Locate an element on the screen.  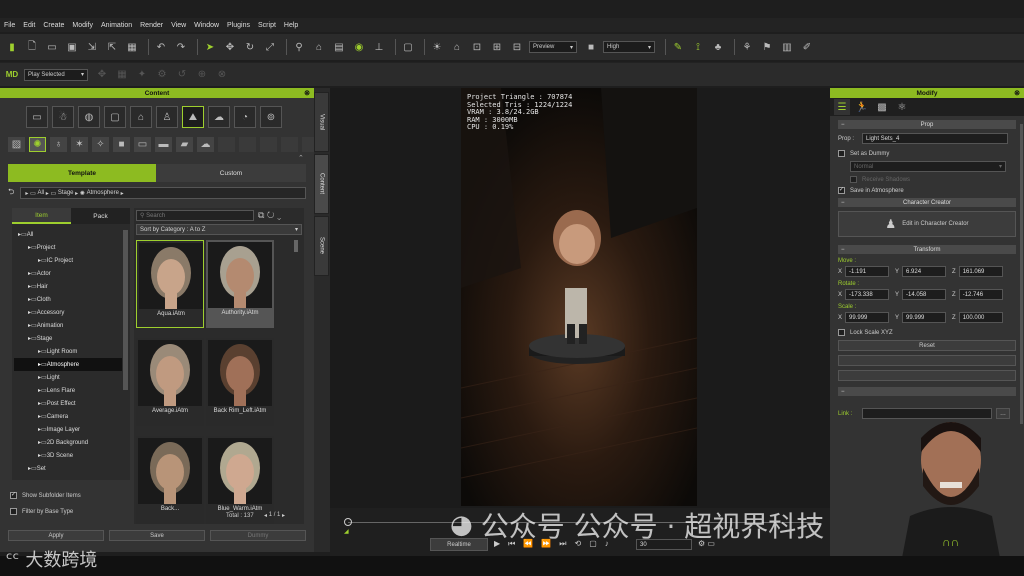
select-icon: ➤ is located at coordinates (210, 47).